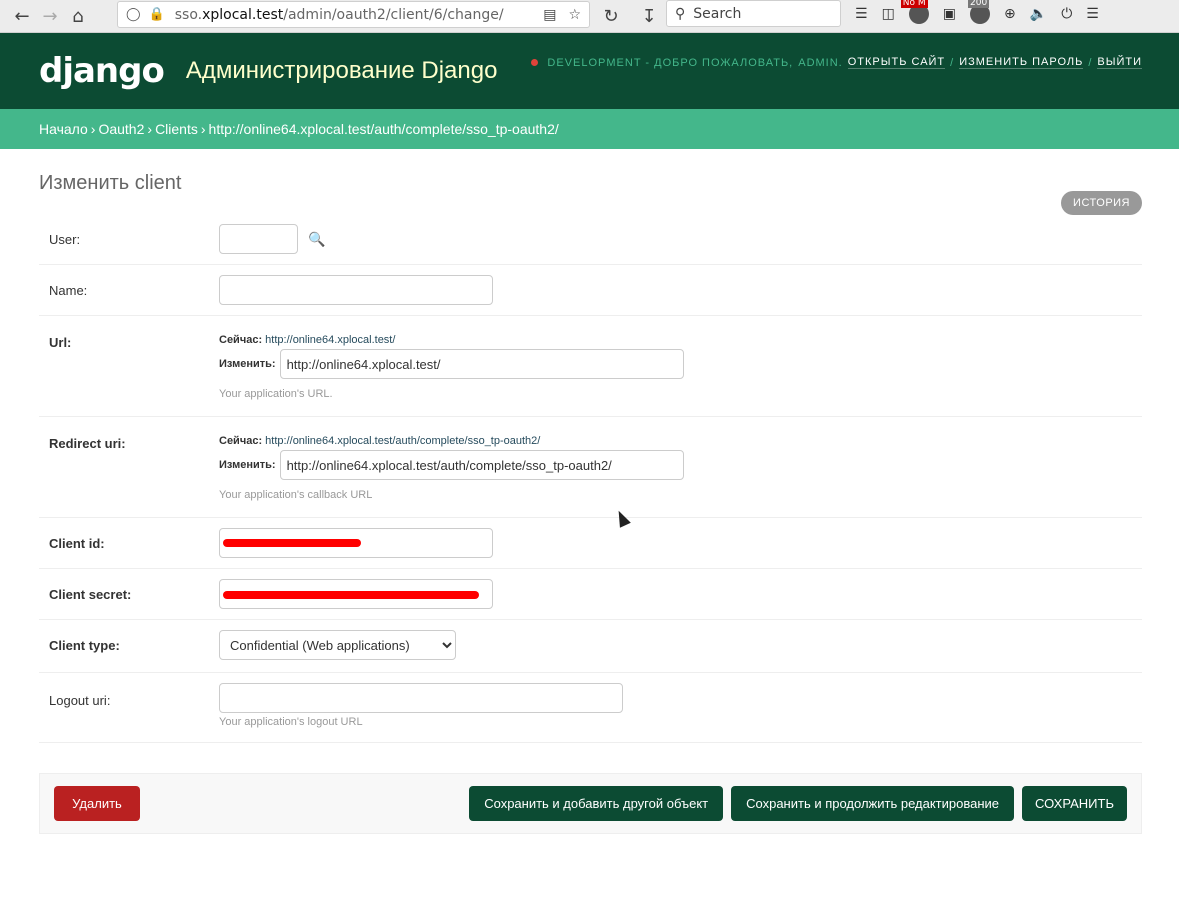 This screenshot has height=900, width=1179. Describe the element at coordinates (316, 239) in the screenshot. I see `search-icon: 🔍` at that location.